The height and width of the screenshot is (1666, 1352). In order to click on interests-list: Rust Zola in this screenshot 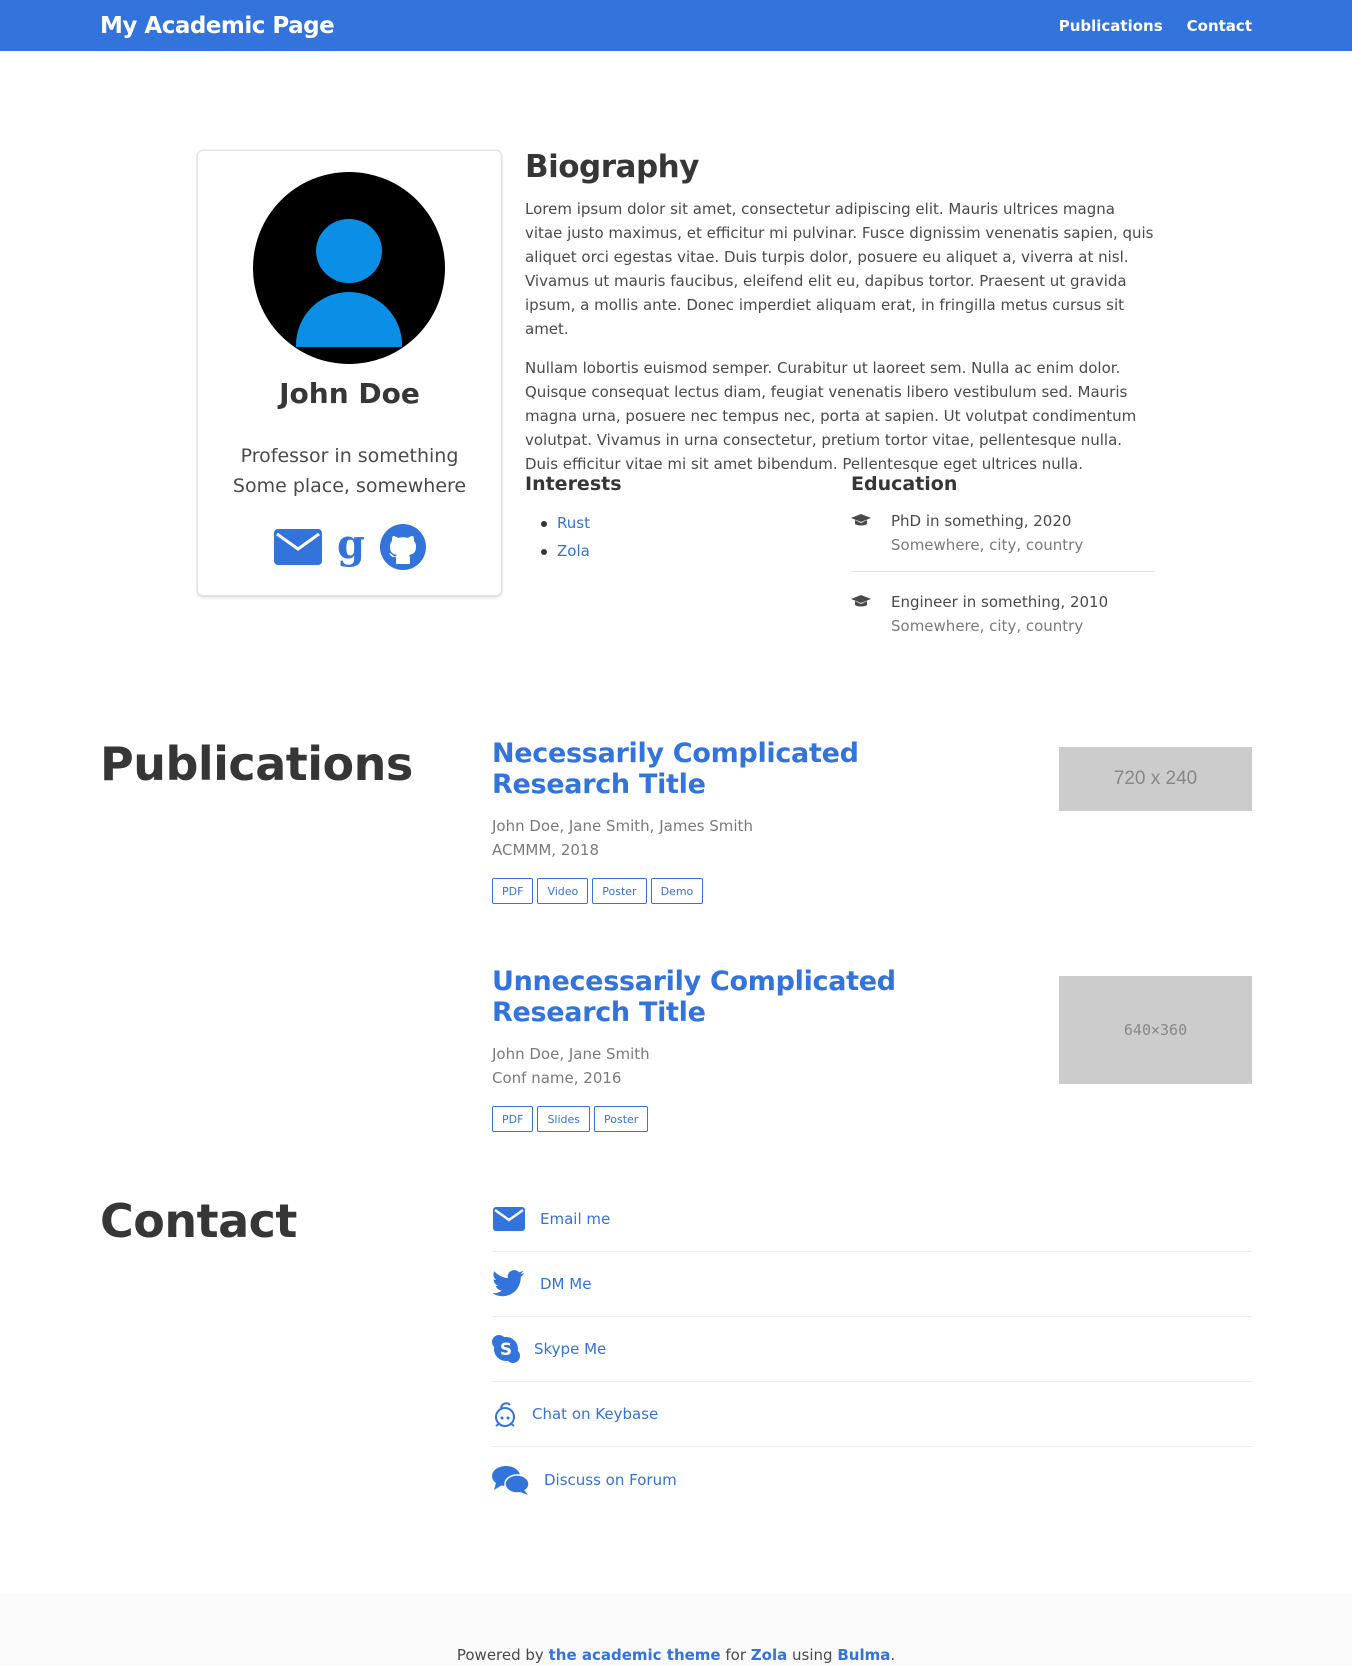, I will do `click(675, 537)`.